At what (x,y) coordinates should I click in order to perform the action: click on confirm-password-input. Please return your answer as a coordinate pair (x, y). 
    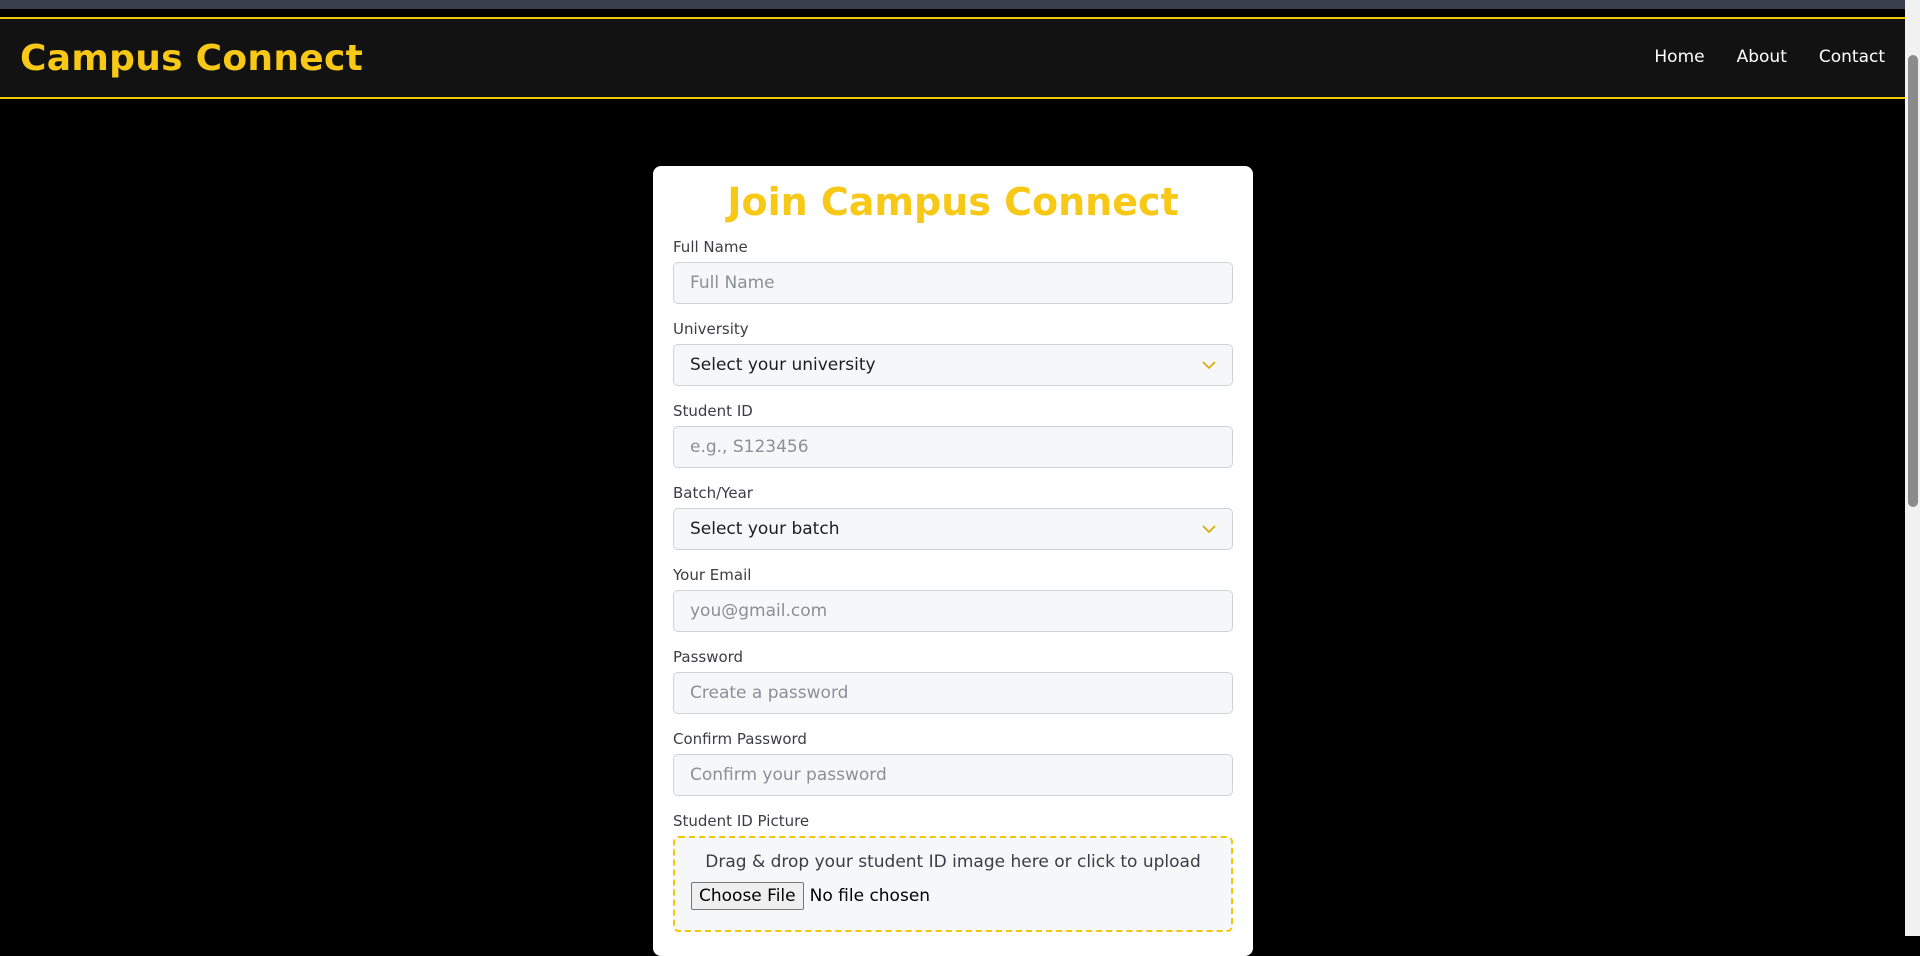
    Looking at the image, I should click on (953, 775).